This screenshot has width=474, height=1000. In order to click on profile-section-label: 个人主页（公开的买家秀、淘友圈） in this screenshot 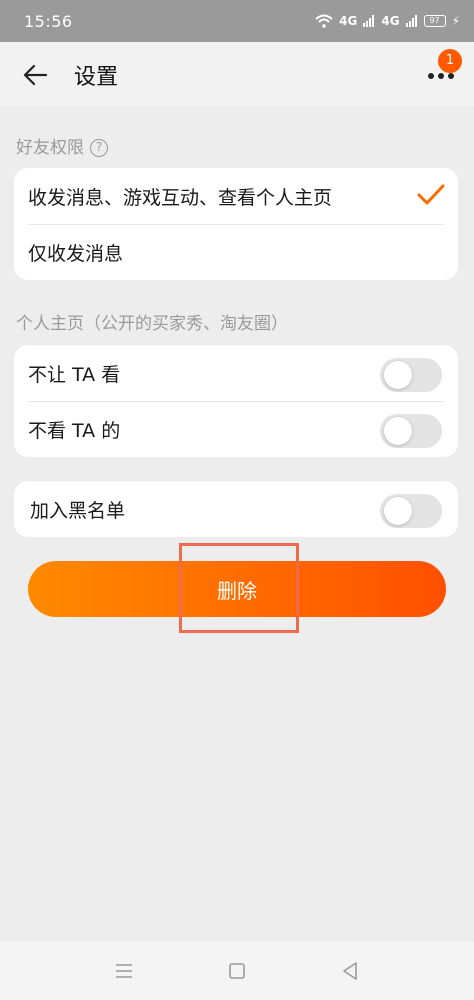, I will do `click(152, 324)`.